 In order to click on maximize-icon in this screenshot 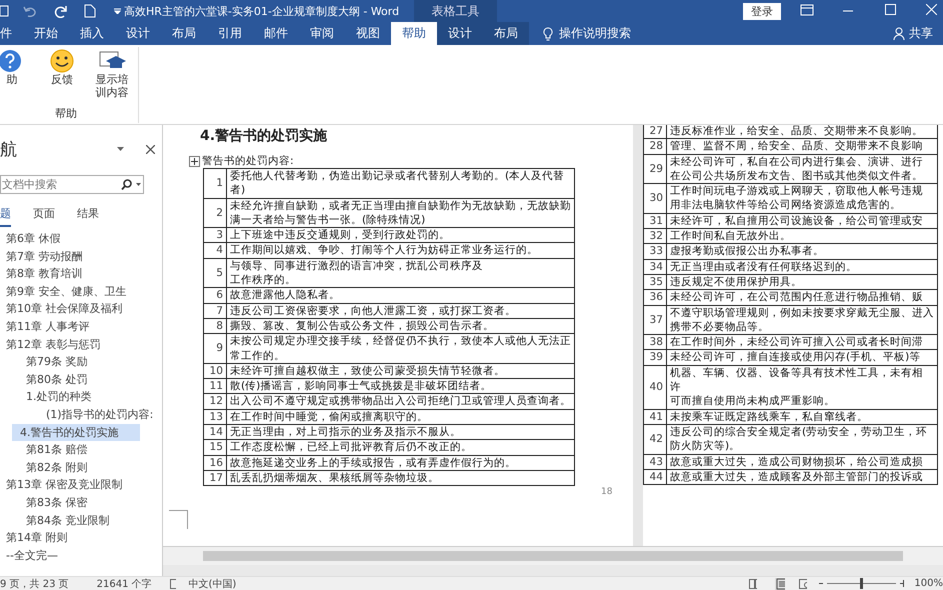, I will do `click(890, 9)`.